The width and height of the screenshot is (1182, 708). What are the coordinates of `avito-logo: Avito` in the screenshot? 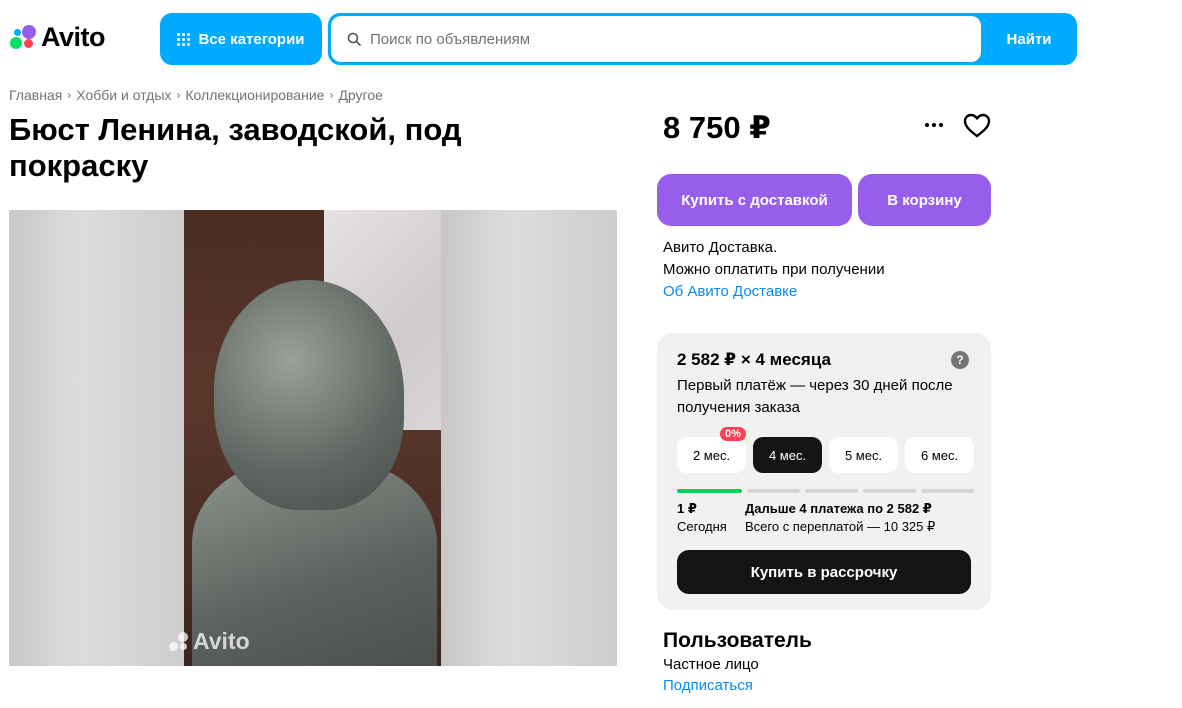 It's located at (57, 37).